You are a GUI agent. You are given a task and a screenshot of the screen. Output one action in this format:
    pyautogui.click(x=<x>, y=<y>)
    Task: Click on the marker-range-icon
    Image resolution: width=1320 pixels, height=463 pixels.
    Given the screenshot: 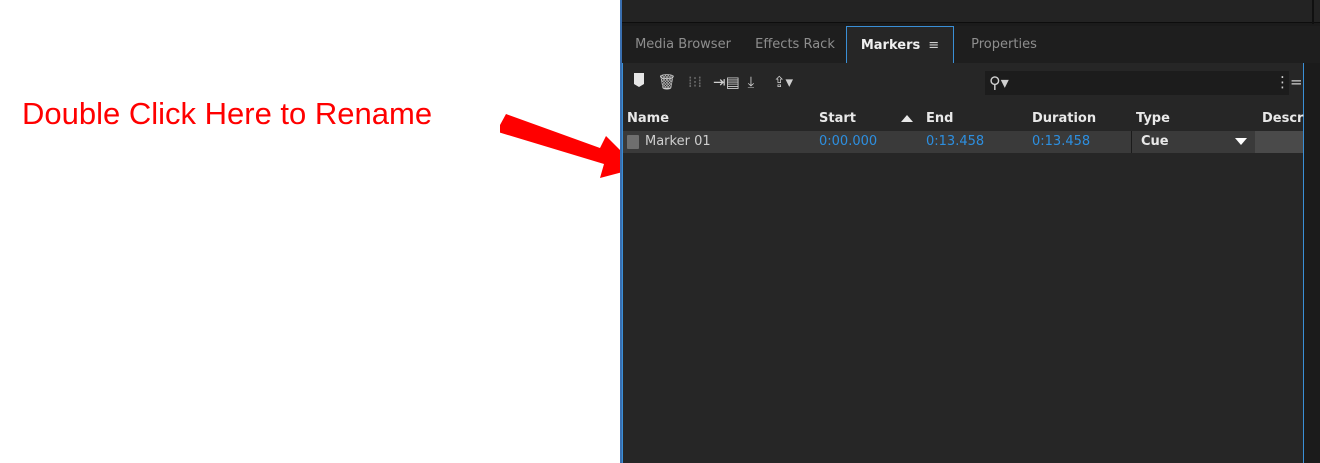 What is the action you would take?
    pyautogui.click(x=633, y=142)
    